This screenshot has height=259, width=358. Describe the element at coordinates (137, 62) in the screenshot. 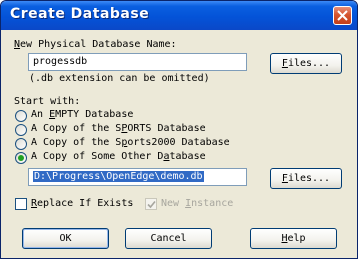

I see `db-name-input: progessdb` at that location.